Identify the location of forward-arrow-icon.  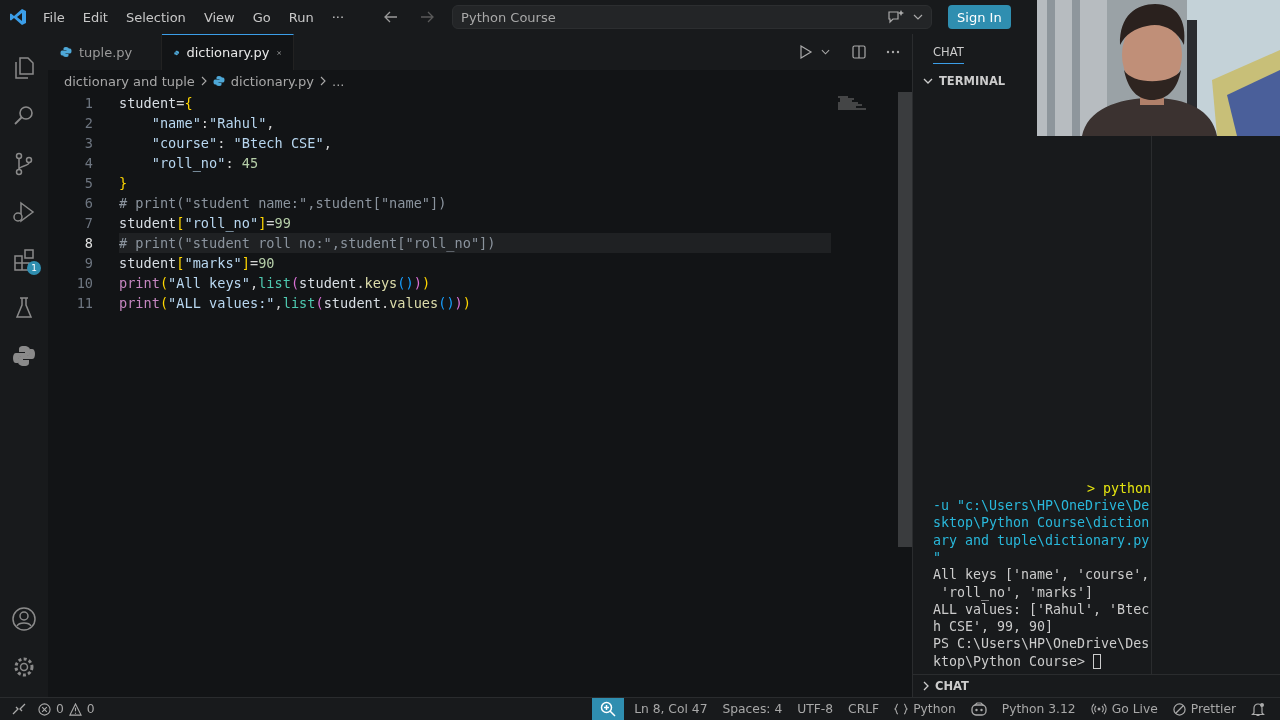
(427, 17).